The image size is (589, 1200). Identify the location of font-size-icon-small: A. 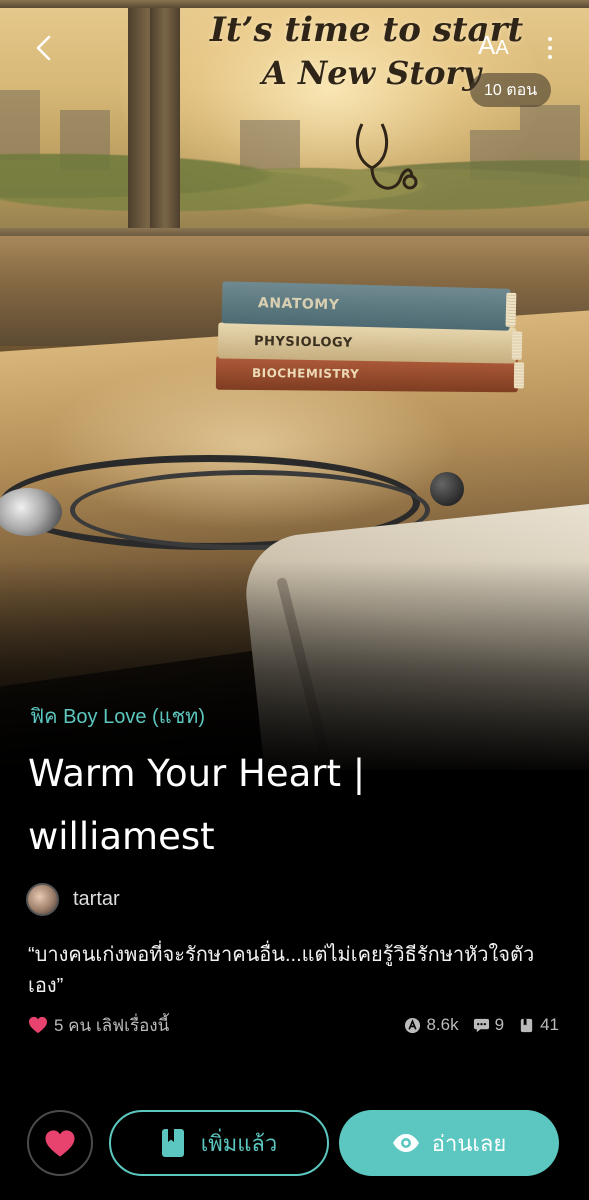
(502, 48).